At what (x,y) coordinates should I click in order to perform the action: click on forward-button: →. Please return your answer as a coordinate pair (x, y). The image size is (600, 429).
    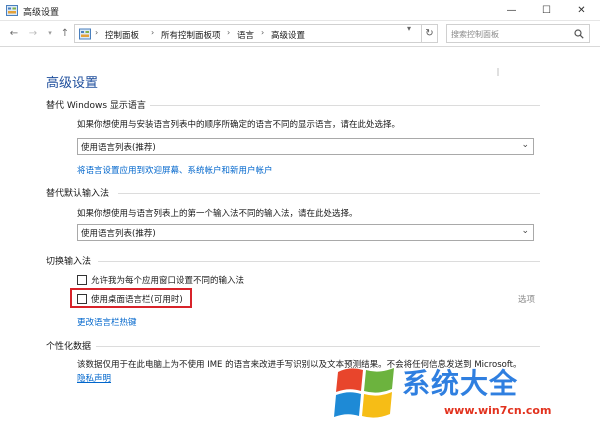
    Looking at the image, I should click on (33, 33).